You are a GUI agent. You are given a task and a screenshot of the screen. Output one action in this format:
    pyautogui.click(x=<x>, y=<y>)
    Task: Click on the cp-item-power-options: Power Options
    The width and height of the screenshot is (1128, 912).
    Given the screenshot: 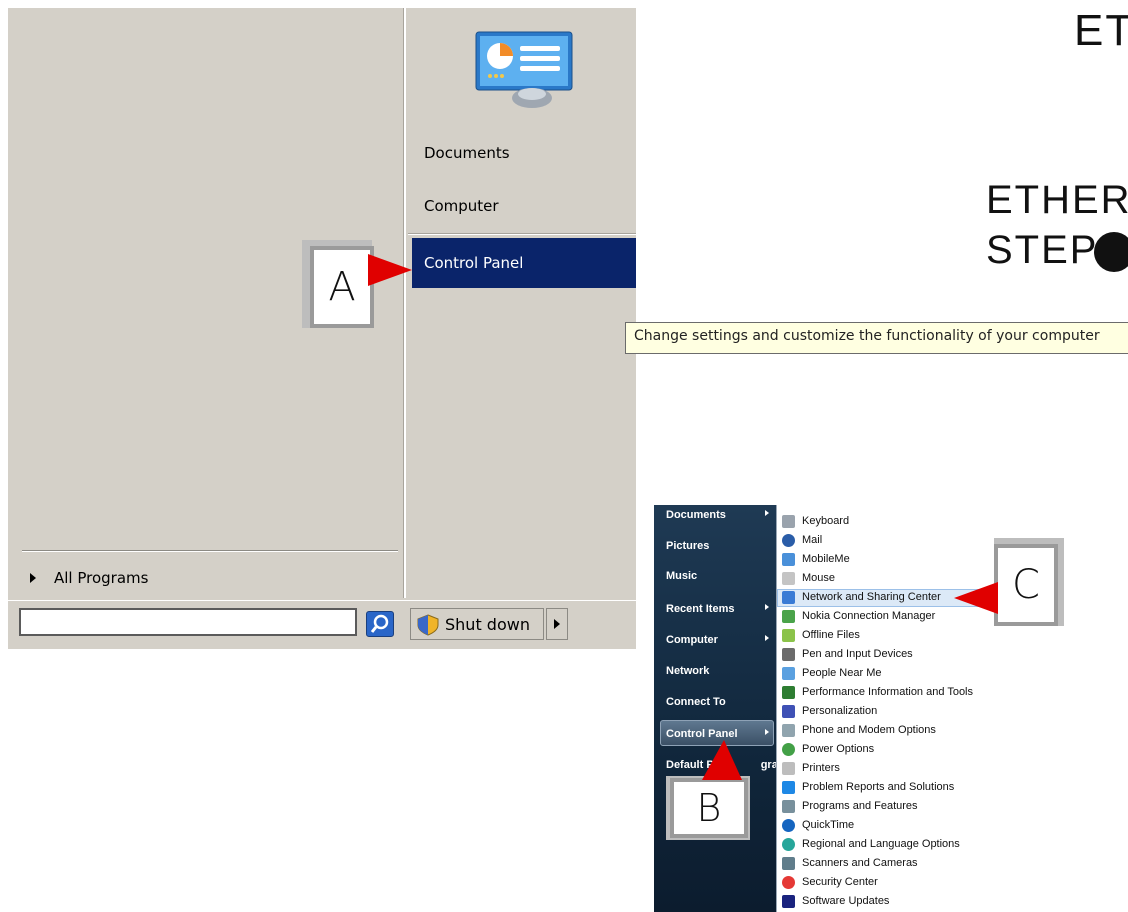 What is the action you would take?
    pyautogui.click(x=838, y=749)
    